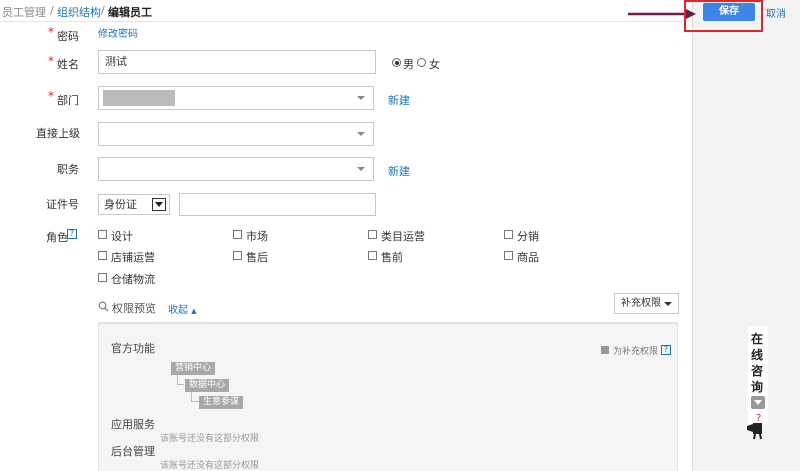 Image resolution: width=800 pixels, height=471 pixels. I want to click on role-label-text: 售后, so click(257, 257).